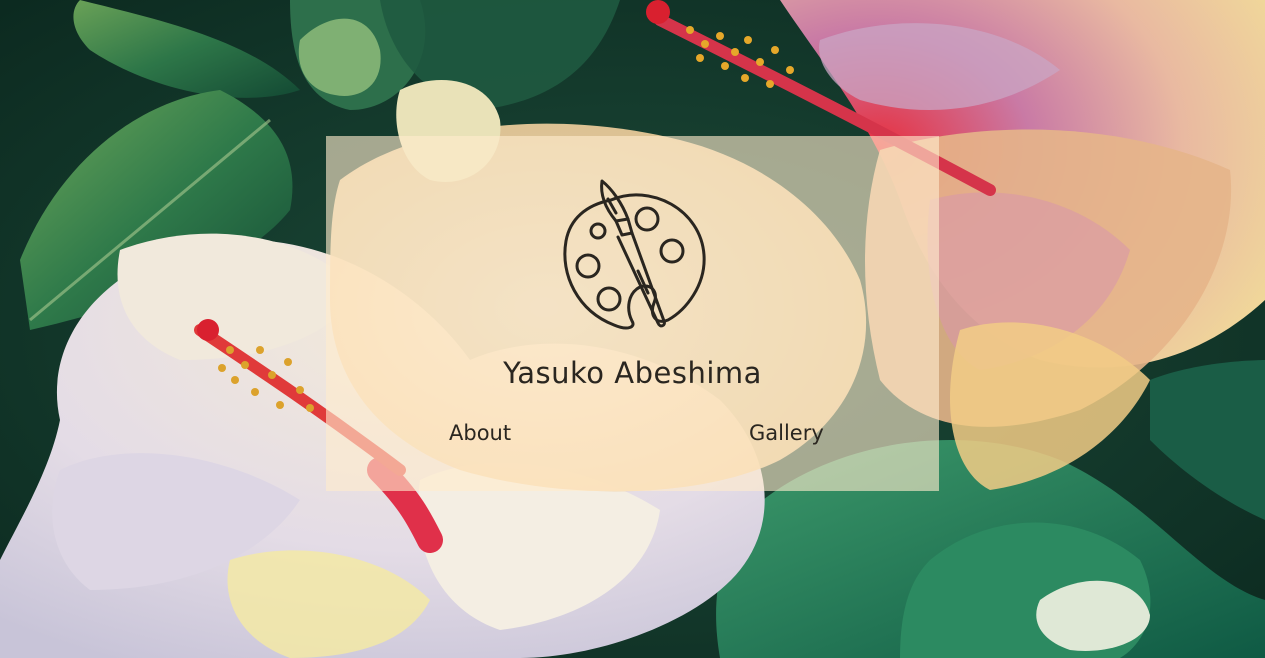  Describe the element at coordinates (634, 254) in the screenshot. I see `palette-brush-icon` at that location.